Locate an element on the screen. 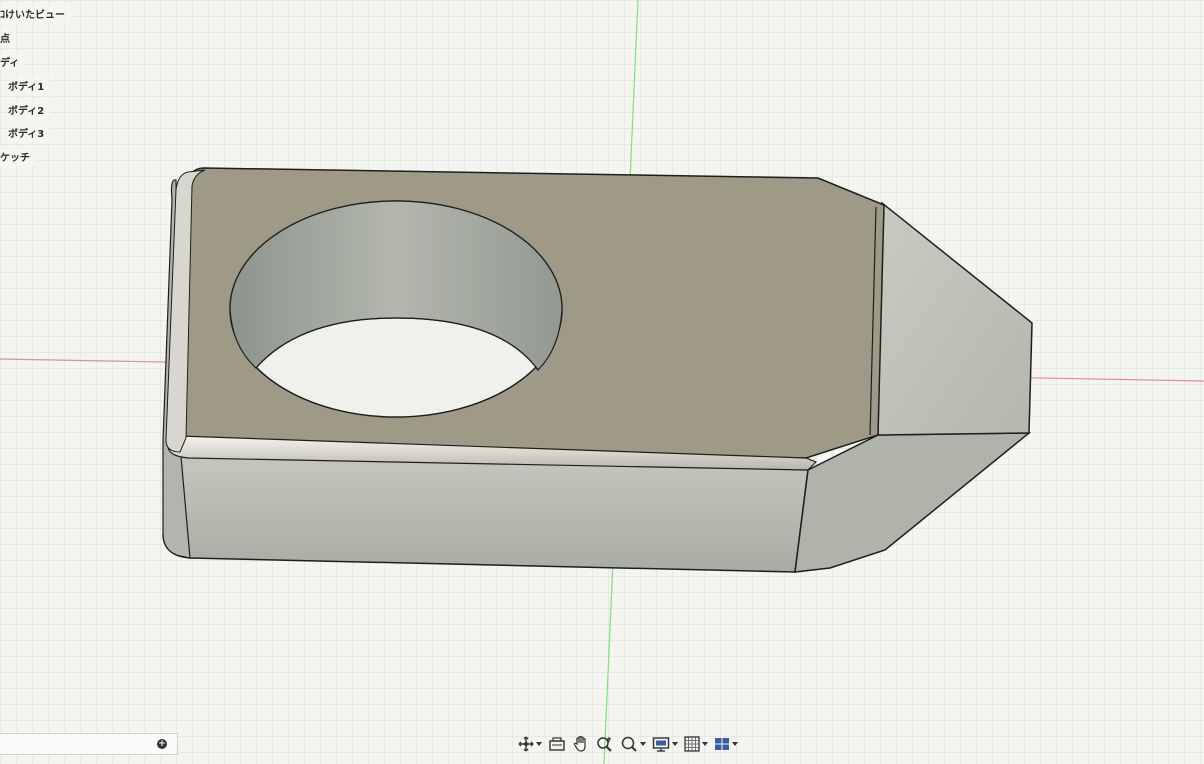 Image resolution: width=1204 pixels, height=764 pixels. zoom-icon is located at coordinates (604, 744).